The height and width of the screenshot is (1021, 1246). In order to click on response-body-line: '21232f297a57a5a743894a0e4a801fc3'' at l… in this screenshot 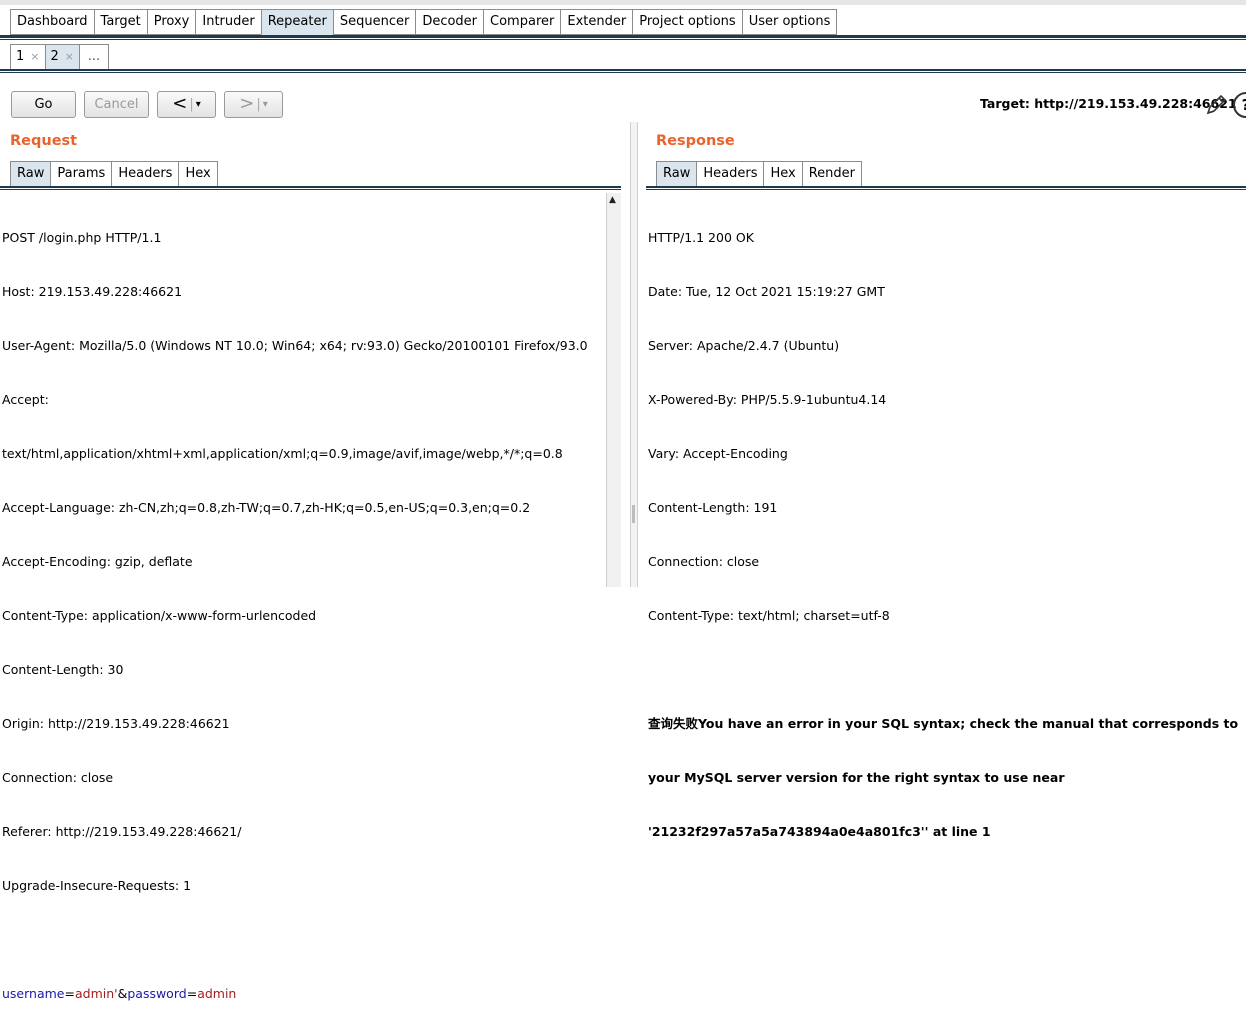, I will do `click(819, 831)`.